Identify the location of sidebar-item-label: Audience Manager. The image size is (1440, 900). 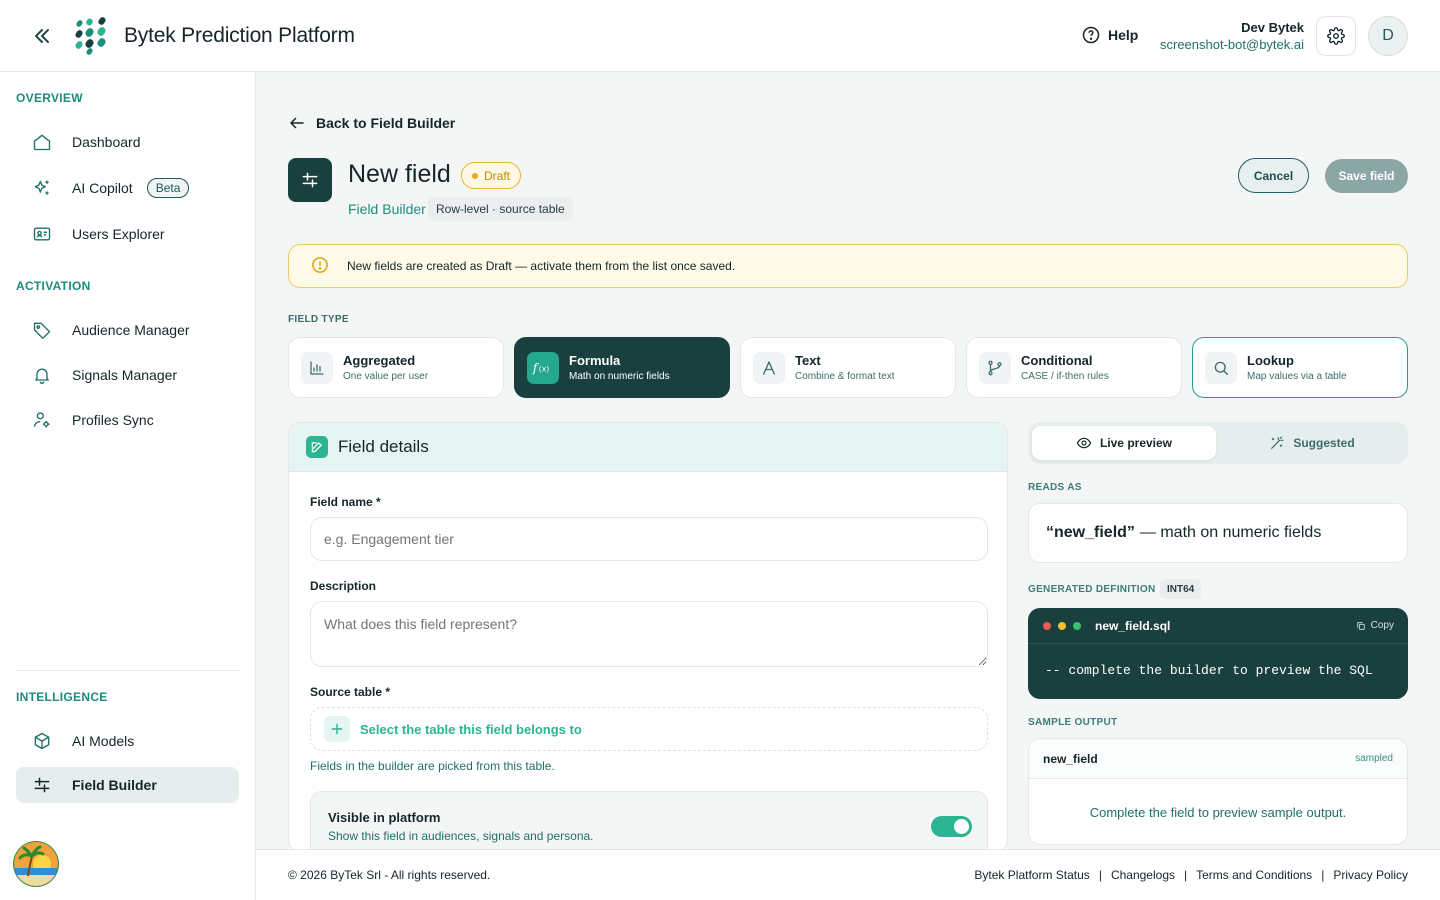
(131, 330).